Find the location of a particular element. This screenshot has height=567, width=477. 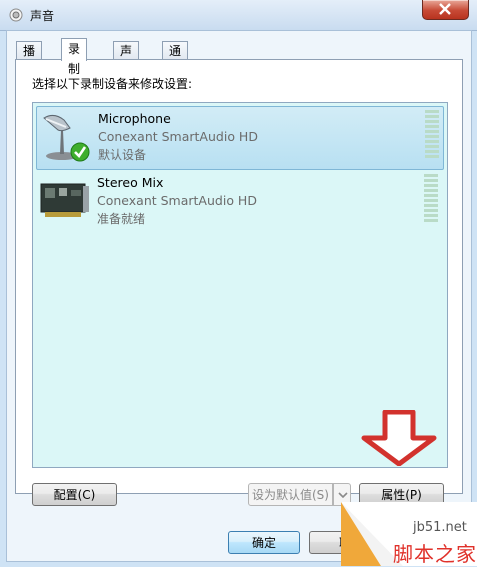

arrow-down-icon is located at coordinates (399, 438).